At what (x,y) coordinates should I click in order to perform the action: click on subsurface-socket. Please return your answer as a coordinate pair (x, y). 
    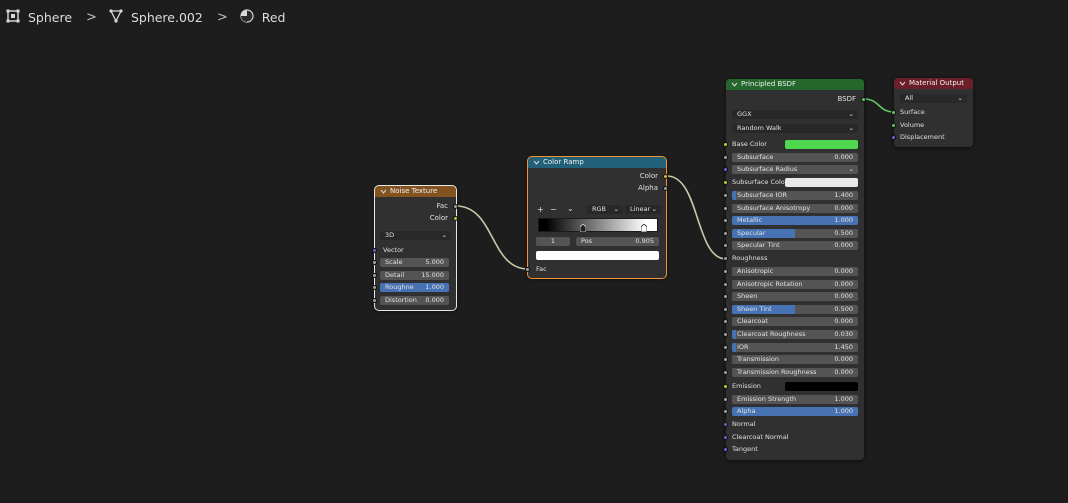
    Looking at the image, I should click on (725, 157).